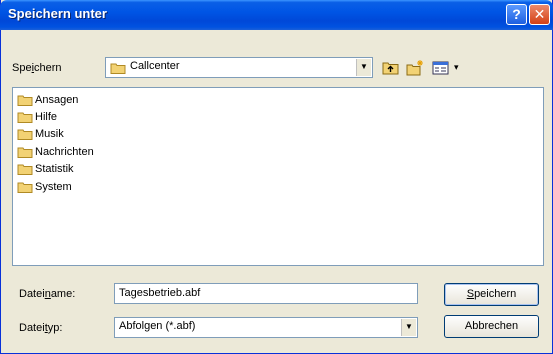  I want to click on folder-name: Statistik, so click(54, 169).